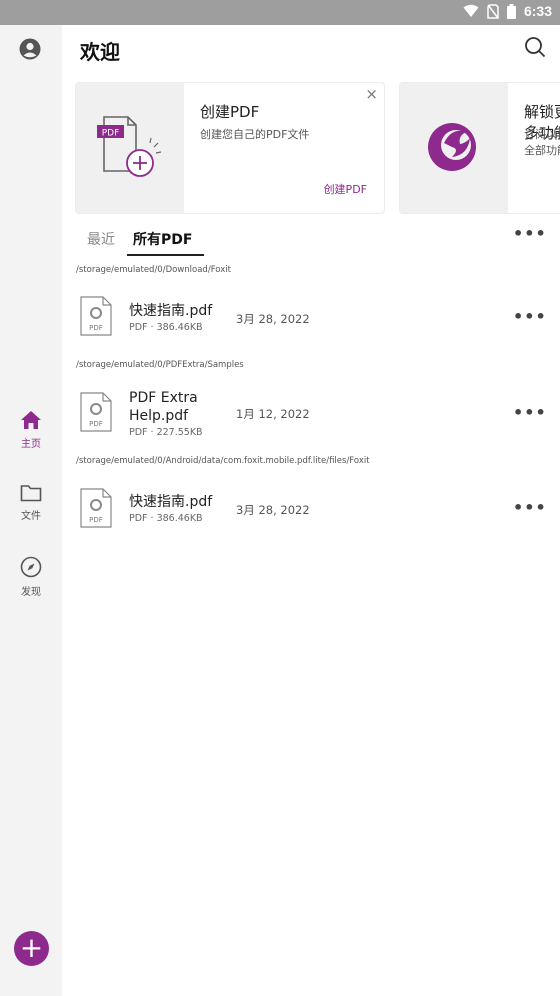 The width and height of the screenshot is (560, 996). What do you see at coordinates (30, 49) in the screenshot?
I see `account-avatar-icon` at bounding box center [30, 49].